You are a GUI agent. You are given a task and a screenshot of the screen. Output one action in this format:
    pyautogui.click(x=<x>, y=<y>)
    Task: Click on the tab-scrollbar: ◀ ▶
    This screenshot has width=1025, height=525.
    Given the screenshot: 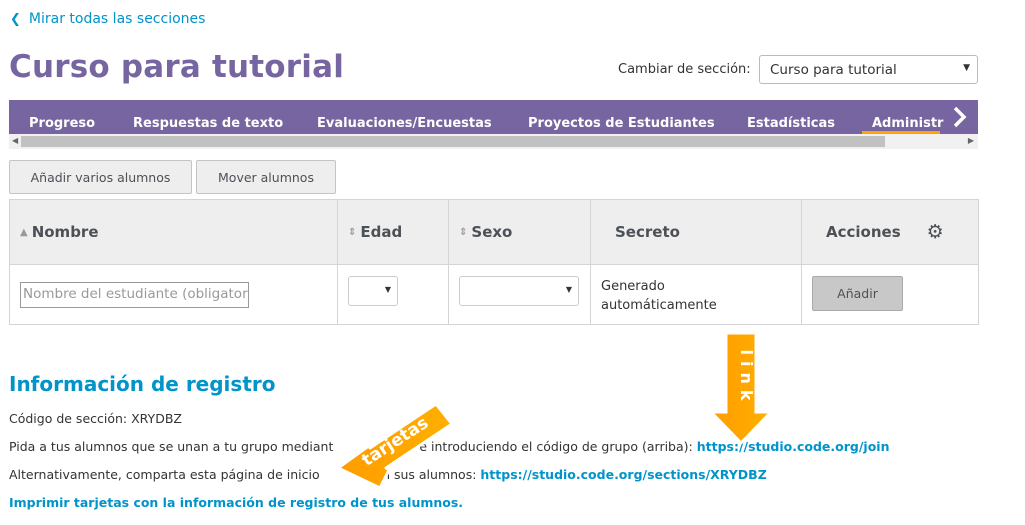 What is the action you would take?
    pyautogui.click(x=493, y=141)
    